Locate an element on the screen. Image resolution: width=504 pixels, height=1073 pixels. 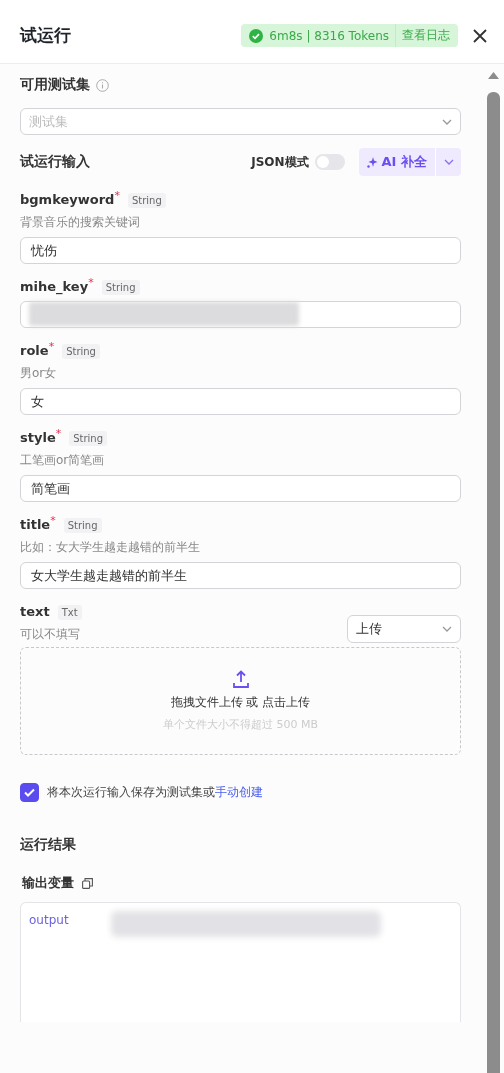
text-input: 忧伤 is located at coordinates (240, 250).